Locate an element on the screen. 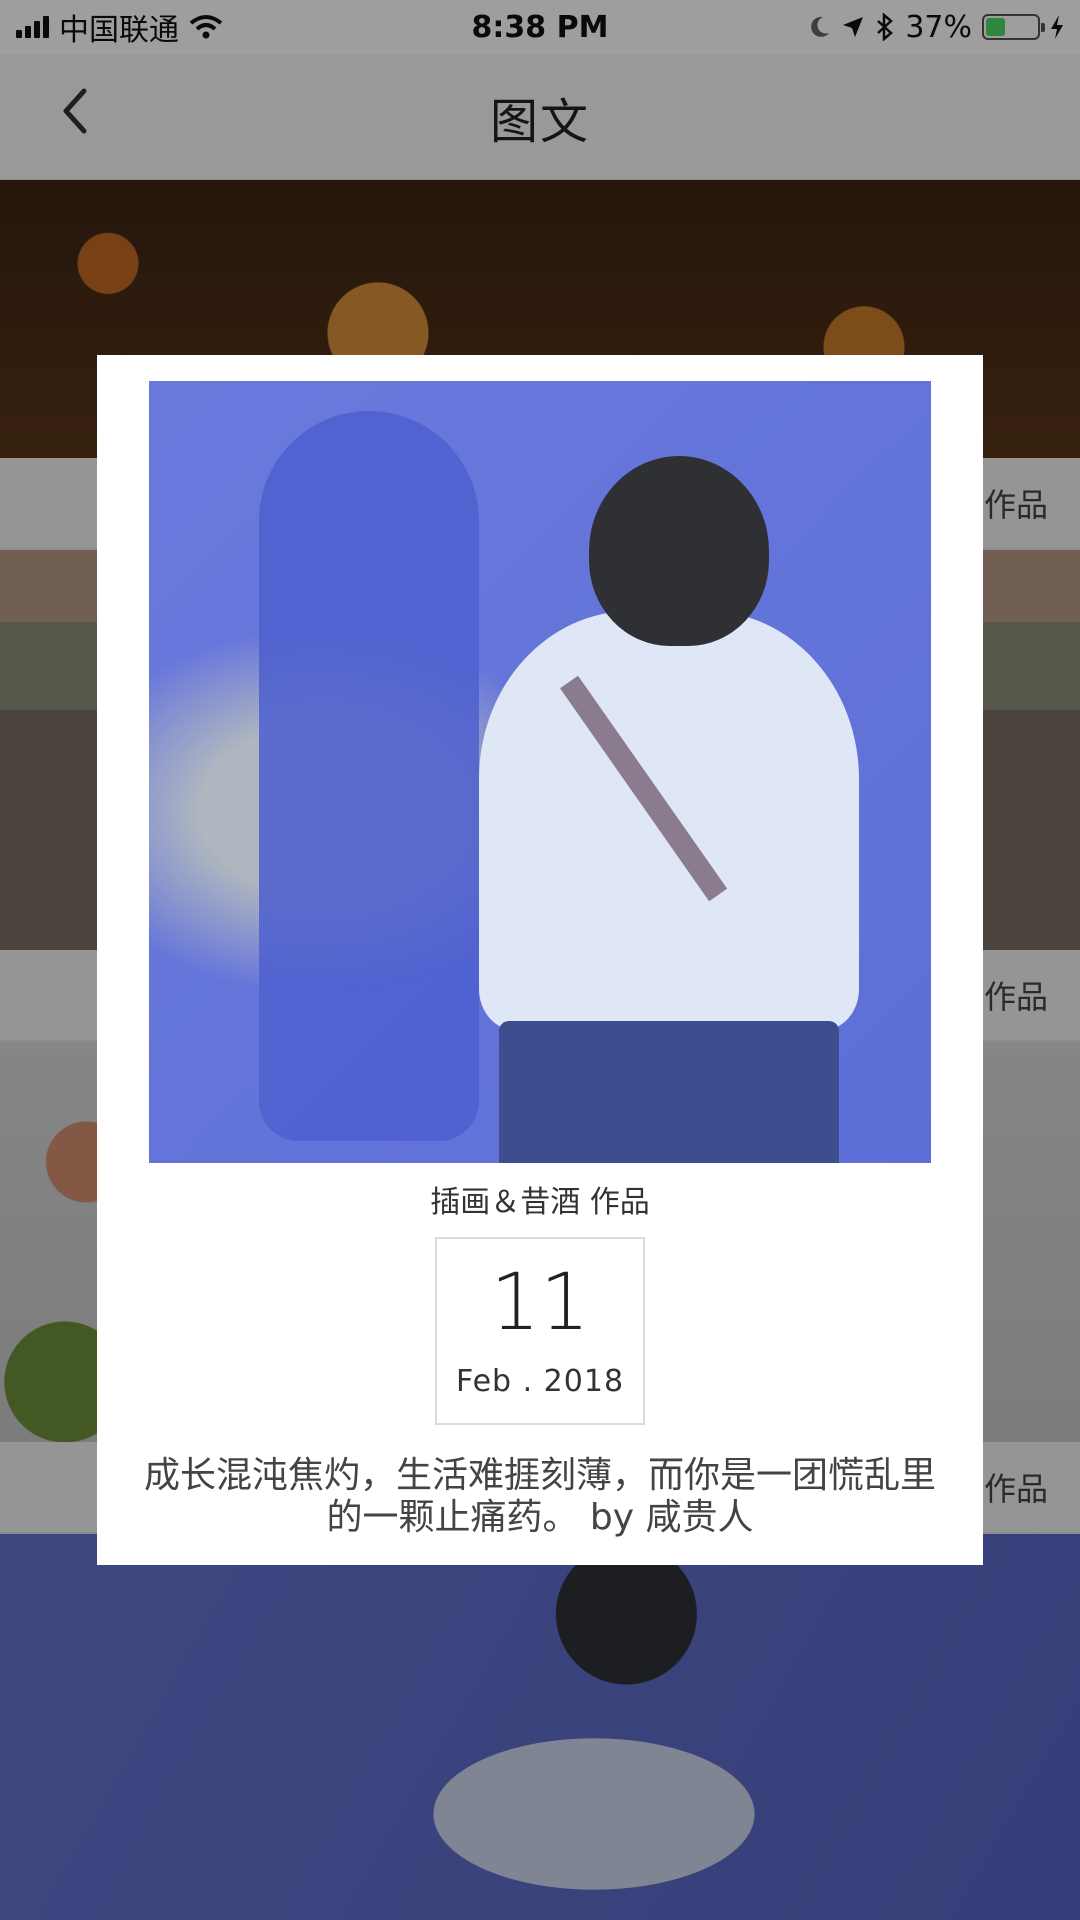 The image size is (1080, 1920). date-box: 11 Feb . 2018 is located at coordinates (540, 1331).